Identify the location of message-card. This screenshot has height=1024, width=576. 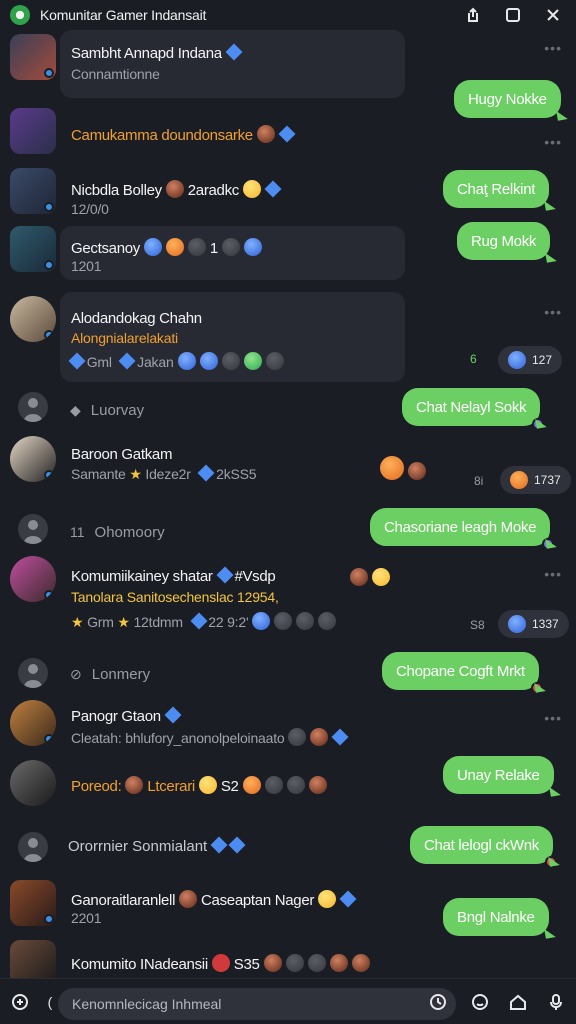
(232, 64).